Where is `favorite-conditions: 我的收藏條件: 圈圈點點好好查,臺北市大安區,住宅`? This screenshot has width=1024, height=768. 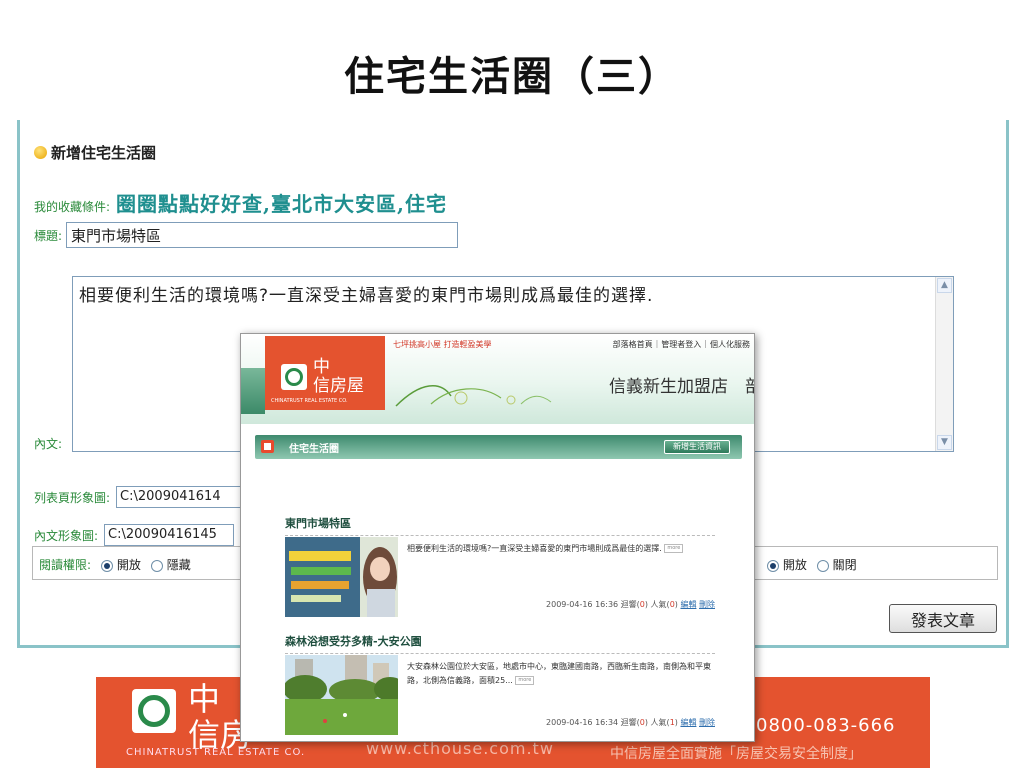
favorite-conditions: 我的收藏條件: 圈圈點點好好查,臺北市大安區,住宅 is located at coordinates (240, 202).